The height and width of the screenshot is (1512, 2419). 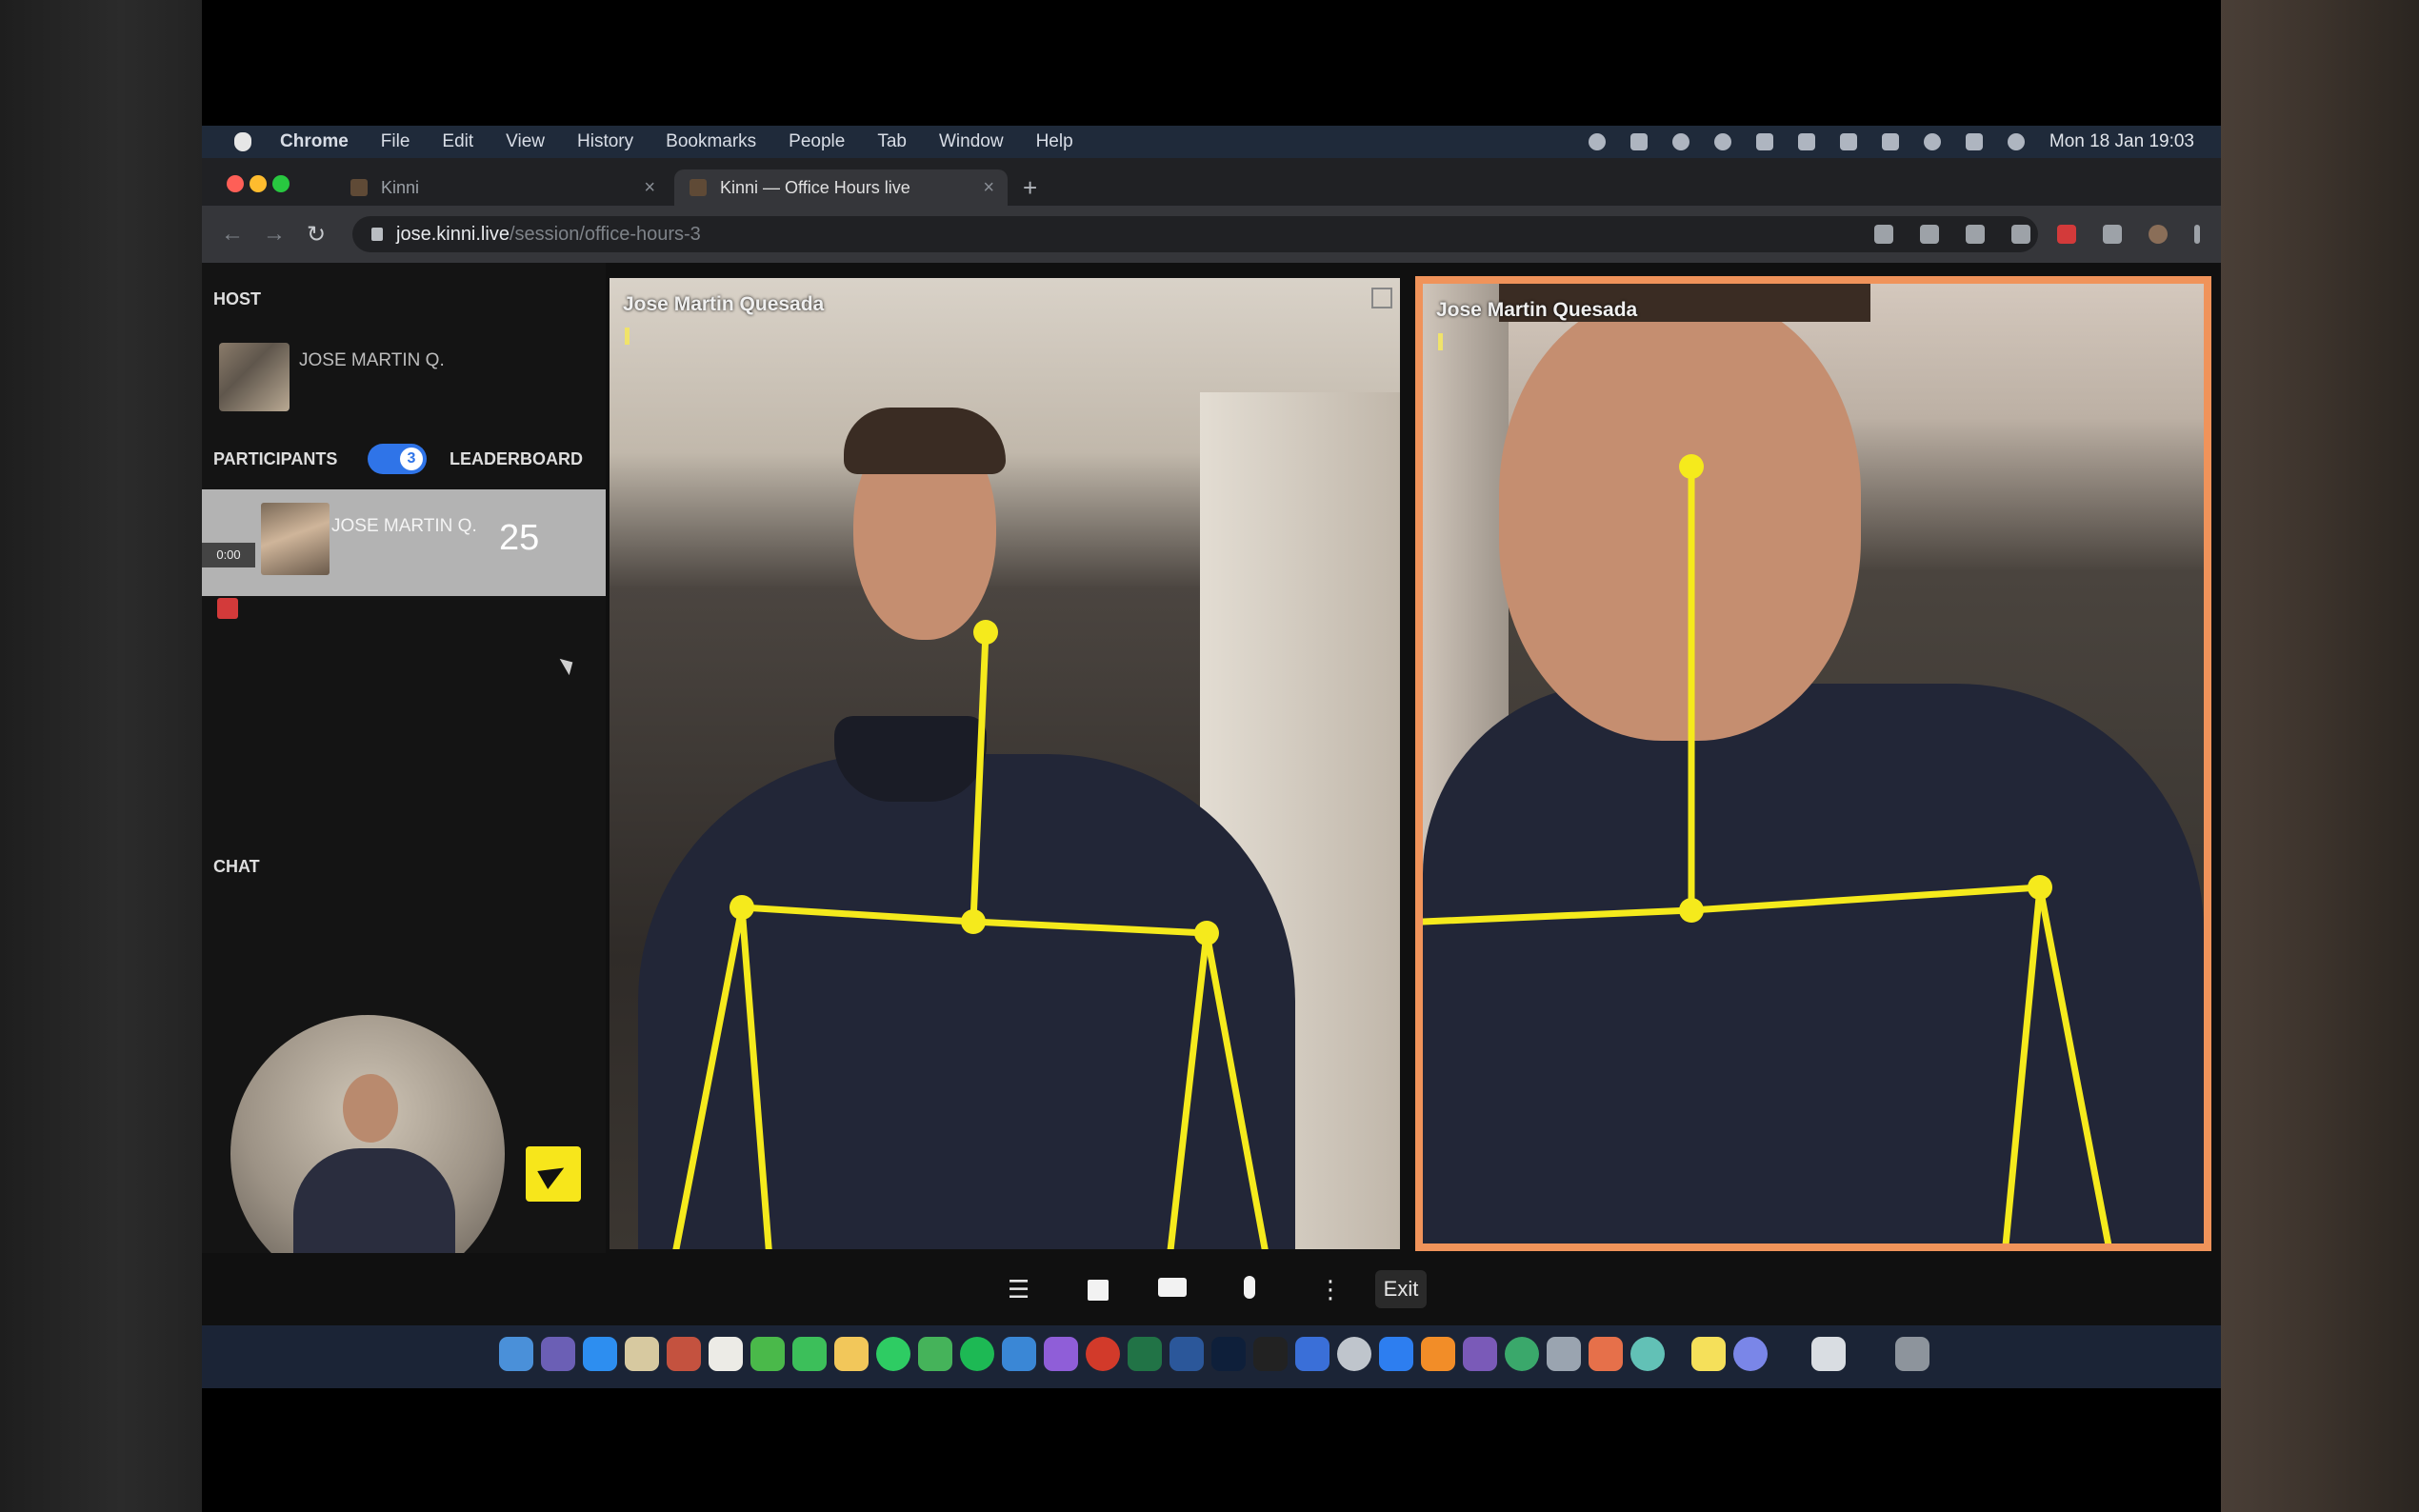 What do you see at coordinates (2016, 141) in the screenshot?
I see `wifi-icon` at bounding box center [2016, 141].